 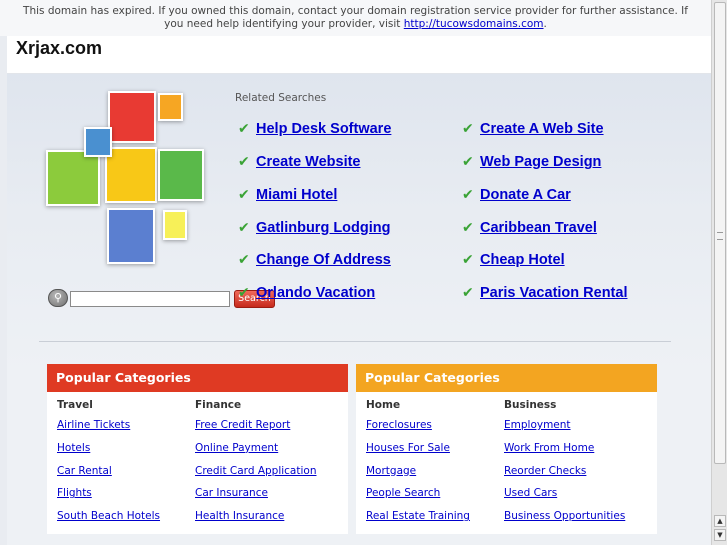 What do you see at coordinates (574, 495) in the screenshot?
I see `category-link: Used Cars` at bounding box center [574, 495].